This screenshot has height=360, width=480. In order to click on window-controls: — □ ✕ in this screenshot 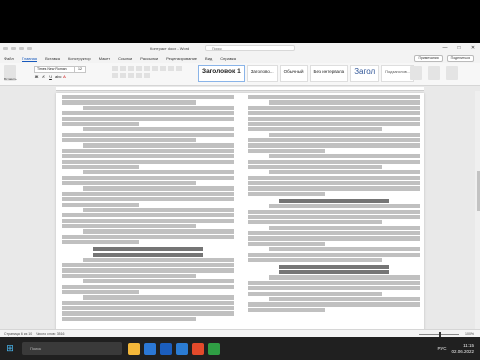, I will do `click(459, 48)`.